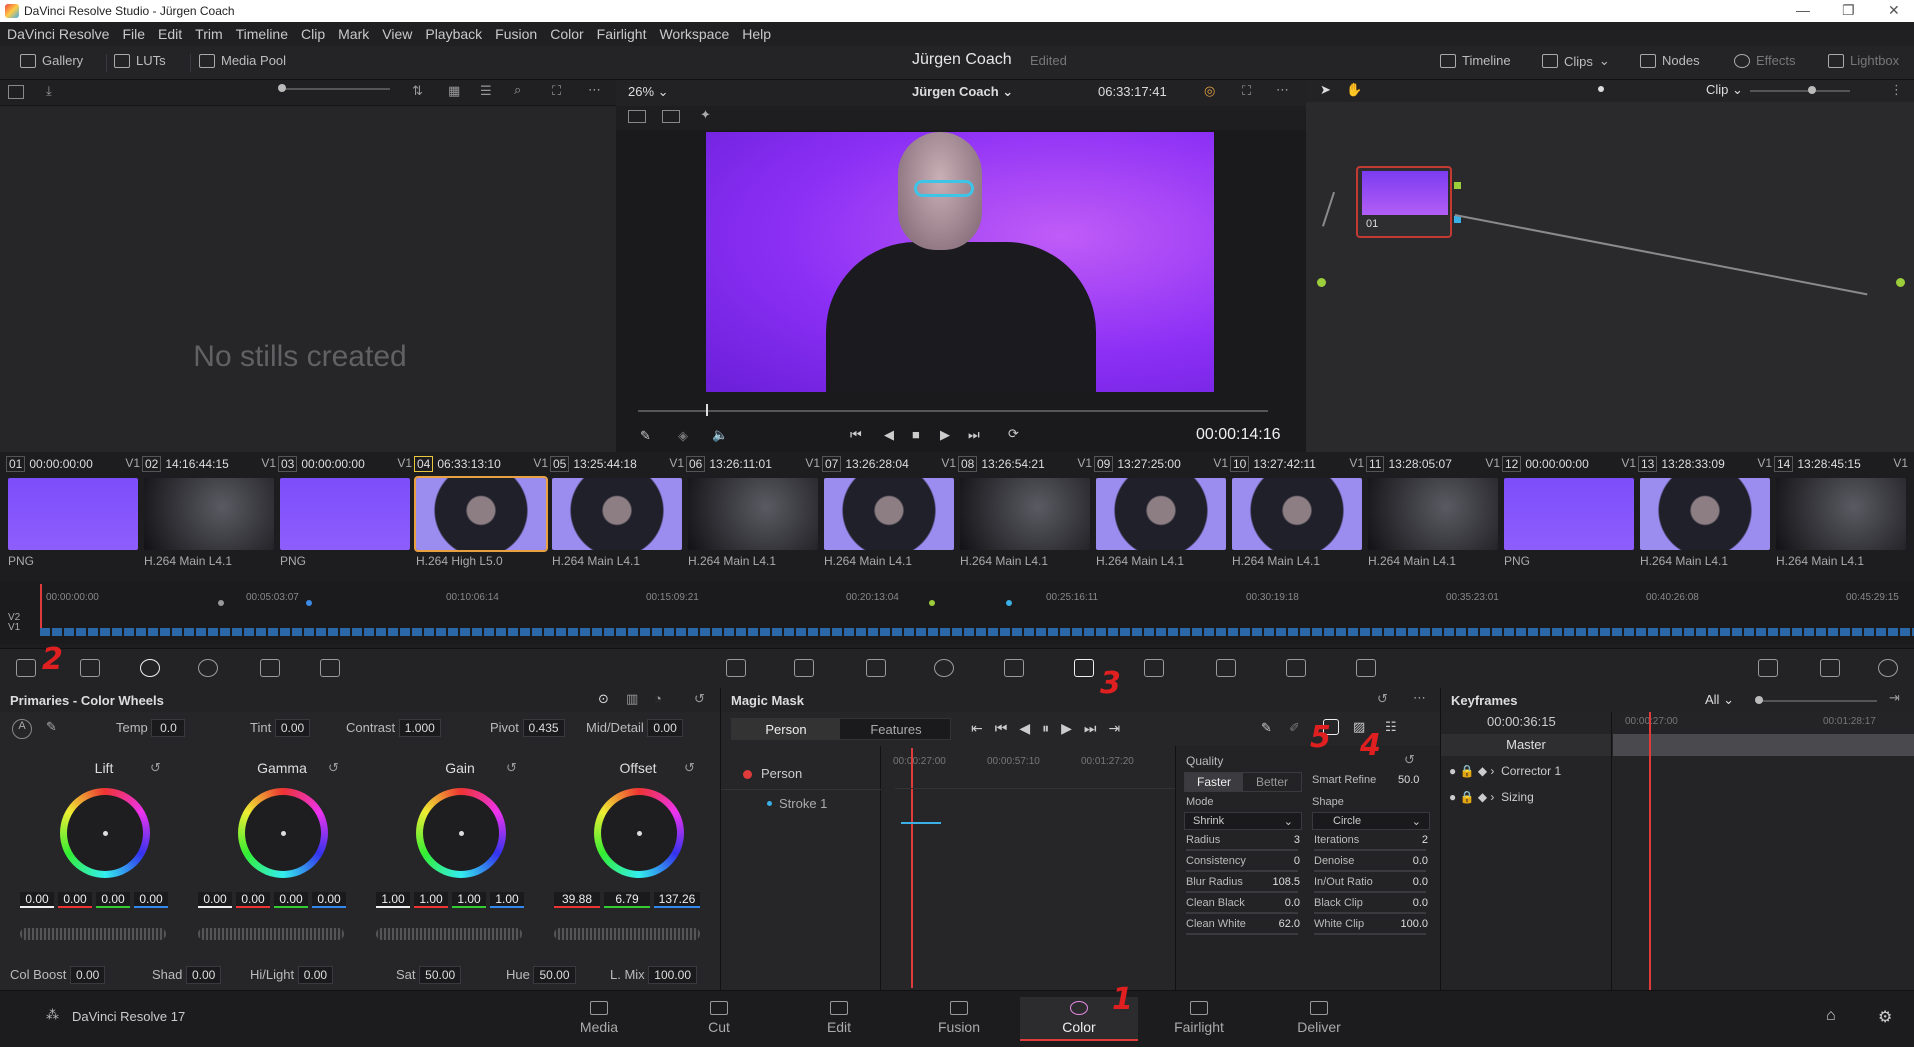 This screenshot has width=1914, height=1047. I want to click on bars-mode-icon: ▥, so click(632, 699).